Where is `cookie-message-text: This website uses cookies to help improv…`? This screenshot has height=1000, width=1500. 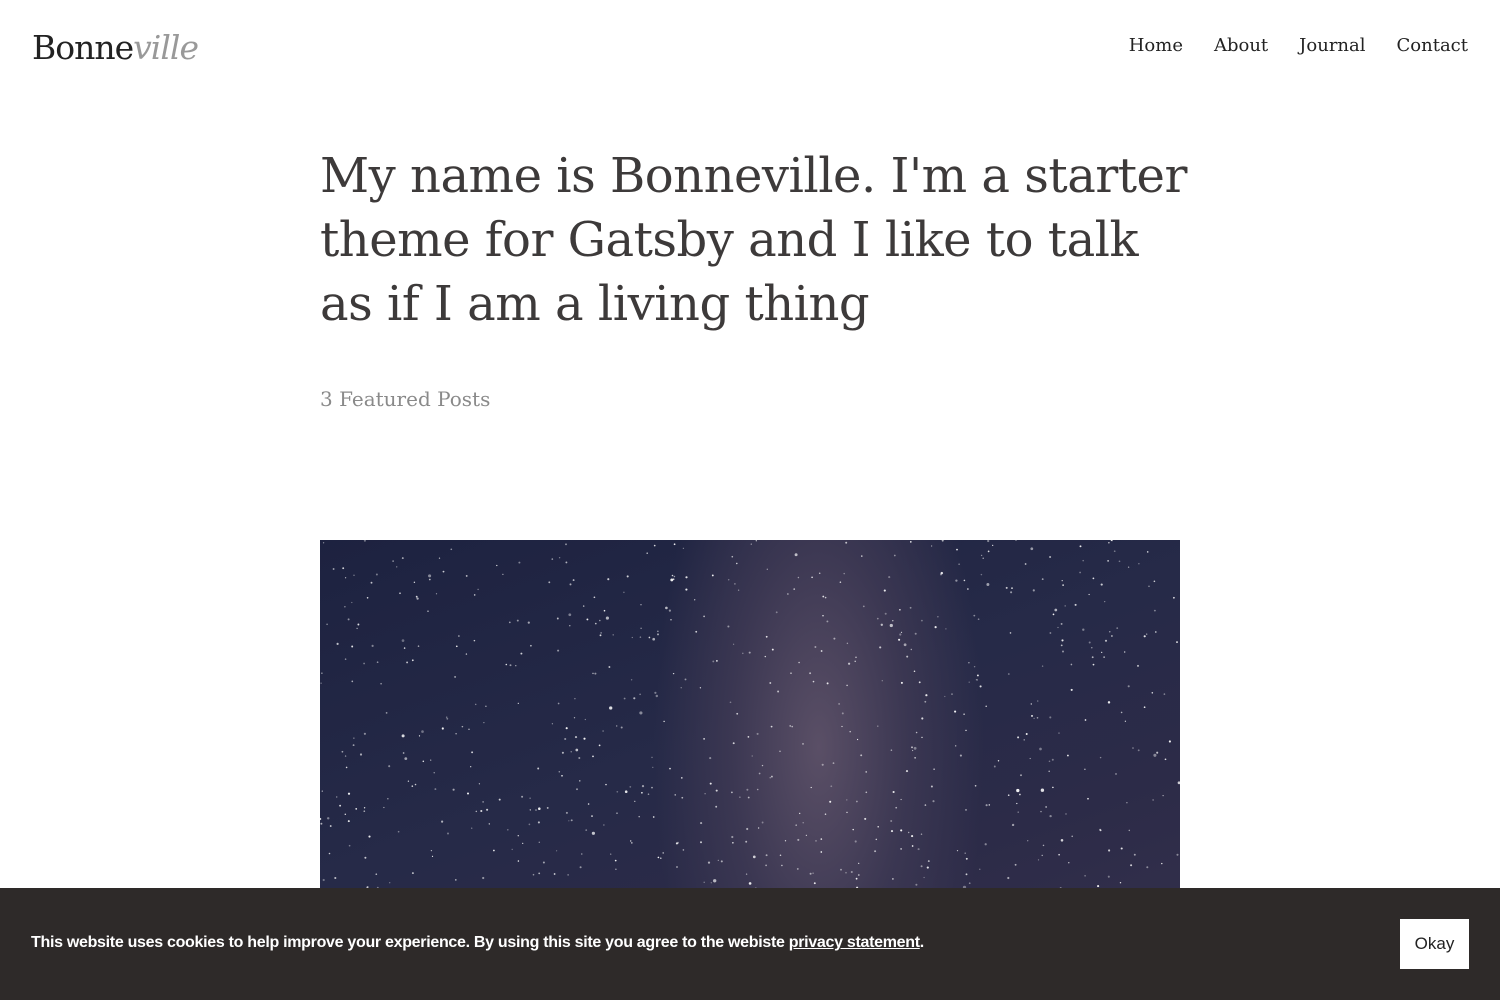
cookie-message-text: This website uses cookies to help improv… is located at coordinates (410, 942).